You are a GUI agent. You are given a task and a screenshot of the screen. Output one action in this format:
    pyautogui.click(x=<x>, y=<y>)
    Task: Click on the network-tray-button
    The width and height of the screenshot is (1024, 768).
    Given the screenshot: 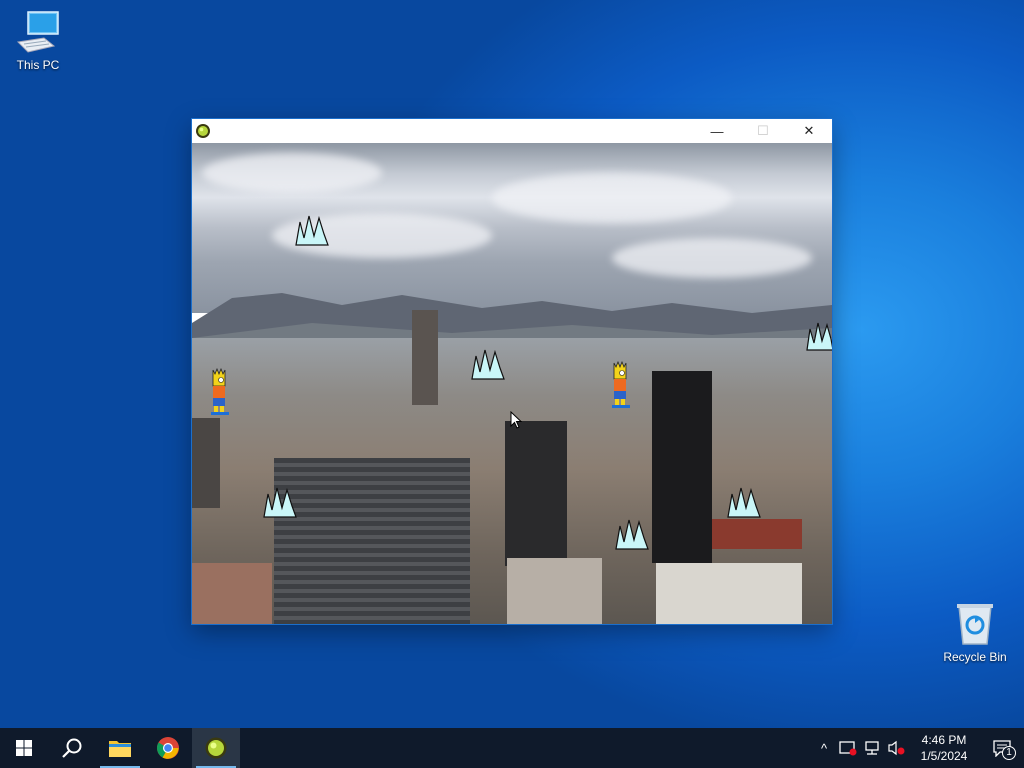 What is the action you would take?
    pyautogui.click(x=872, y=748)
    